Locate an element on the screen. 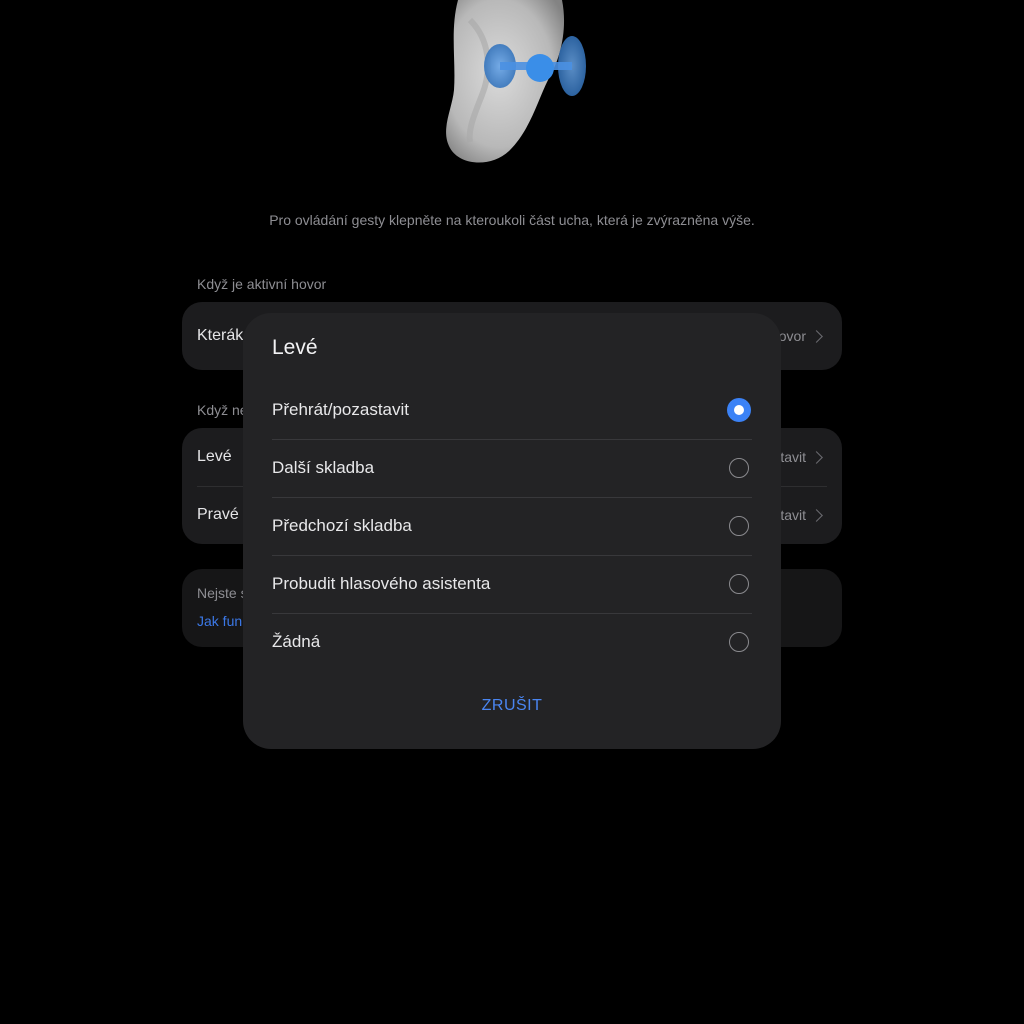 This screenshot has width=1024, height=1024. option-none: Žádná is located at coordinates (512, 642).